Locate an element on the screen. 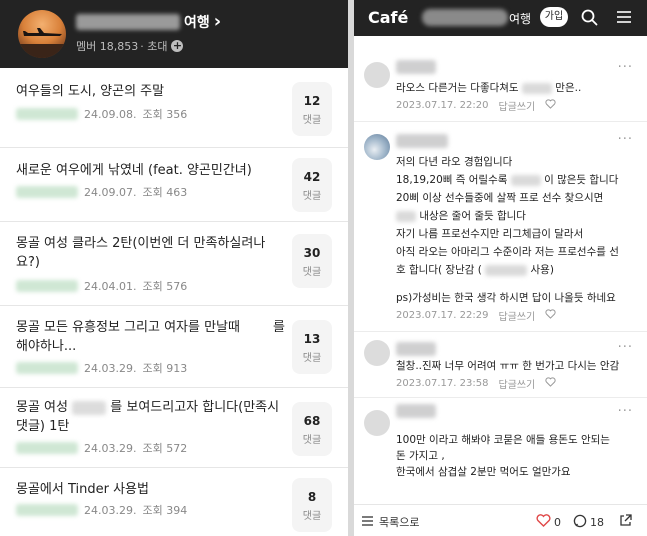 This screenshot has height=536, width=647. comment-meta: 2023.07.17. 22:29 답글쓰기 is located at coordinates (476, 315).